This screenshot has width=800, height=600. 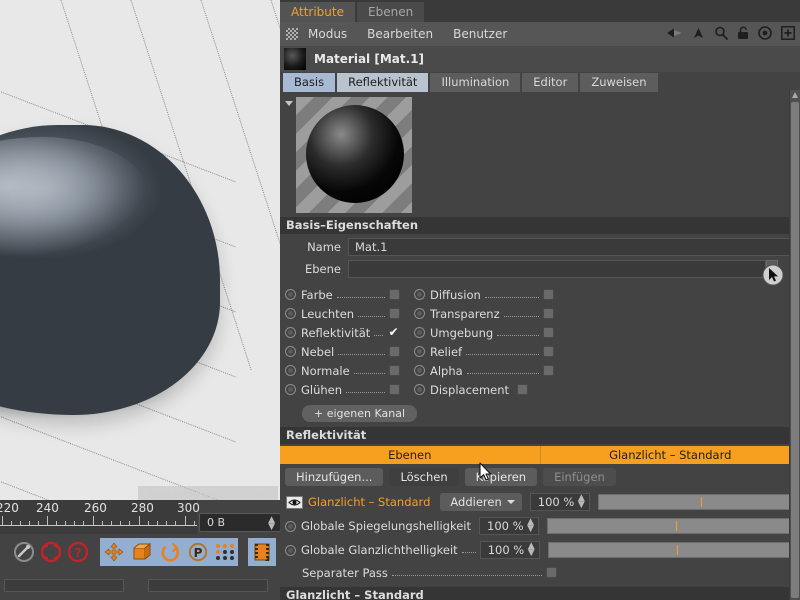 I want to click on wrench-icon, so click(x=23, y=552).